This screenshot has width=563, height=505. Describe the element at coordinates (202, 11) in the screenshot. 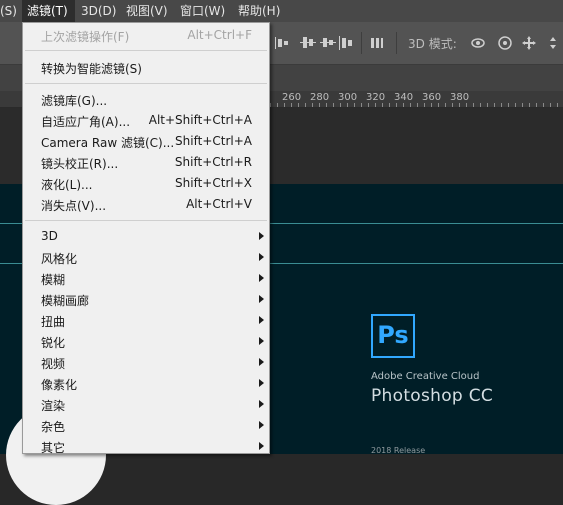

I see `menu-window: 窗口(W)` at that location.